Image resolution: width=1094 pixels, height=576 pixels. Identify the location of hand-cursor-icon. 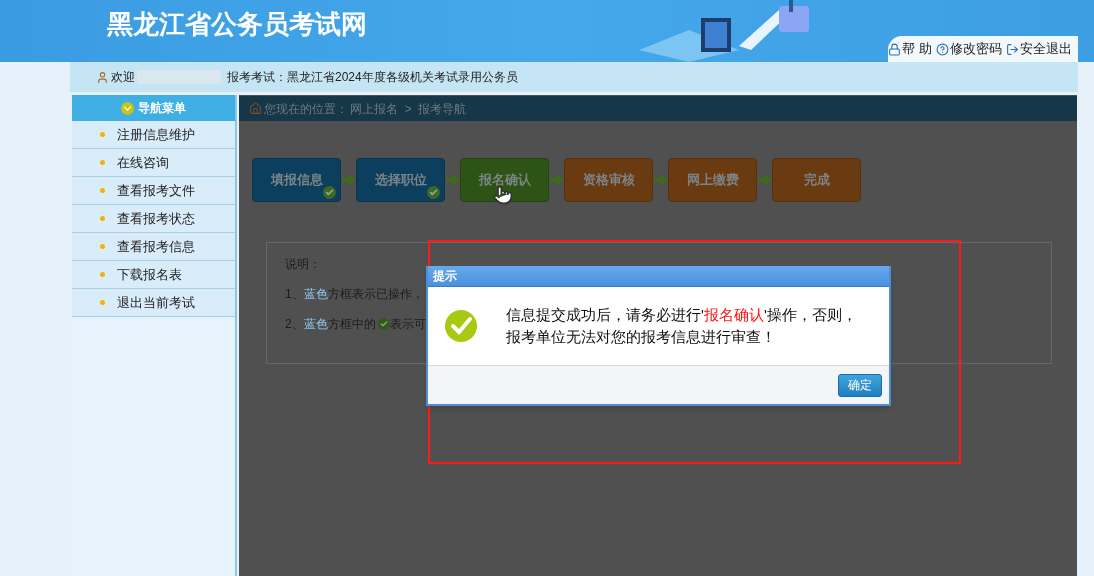
(503, 195).